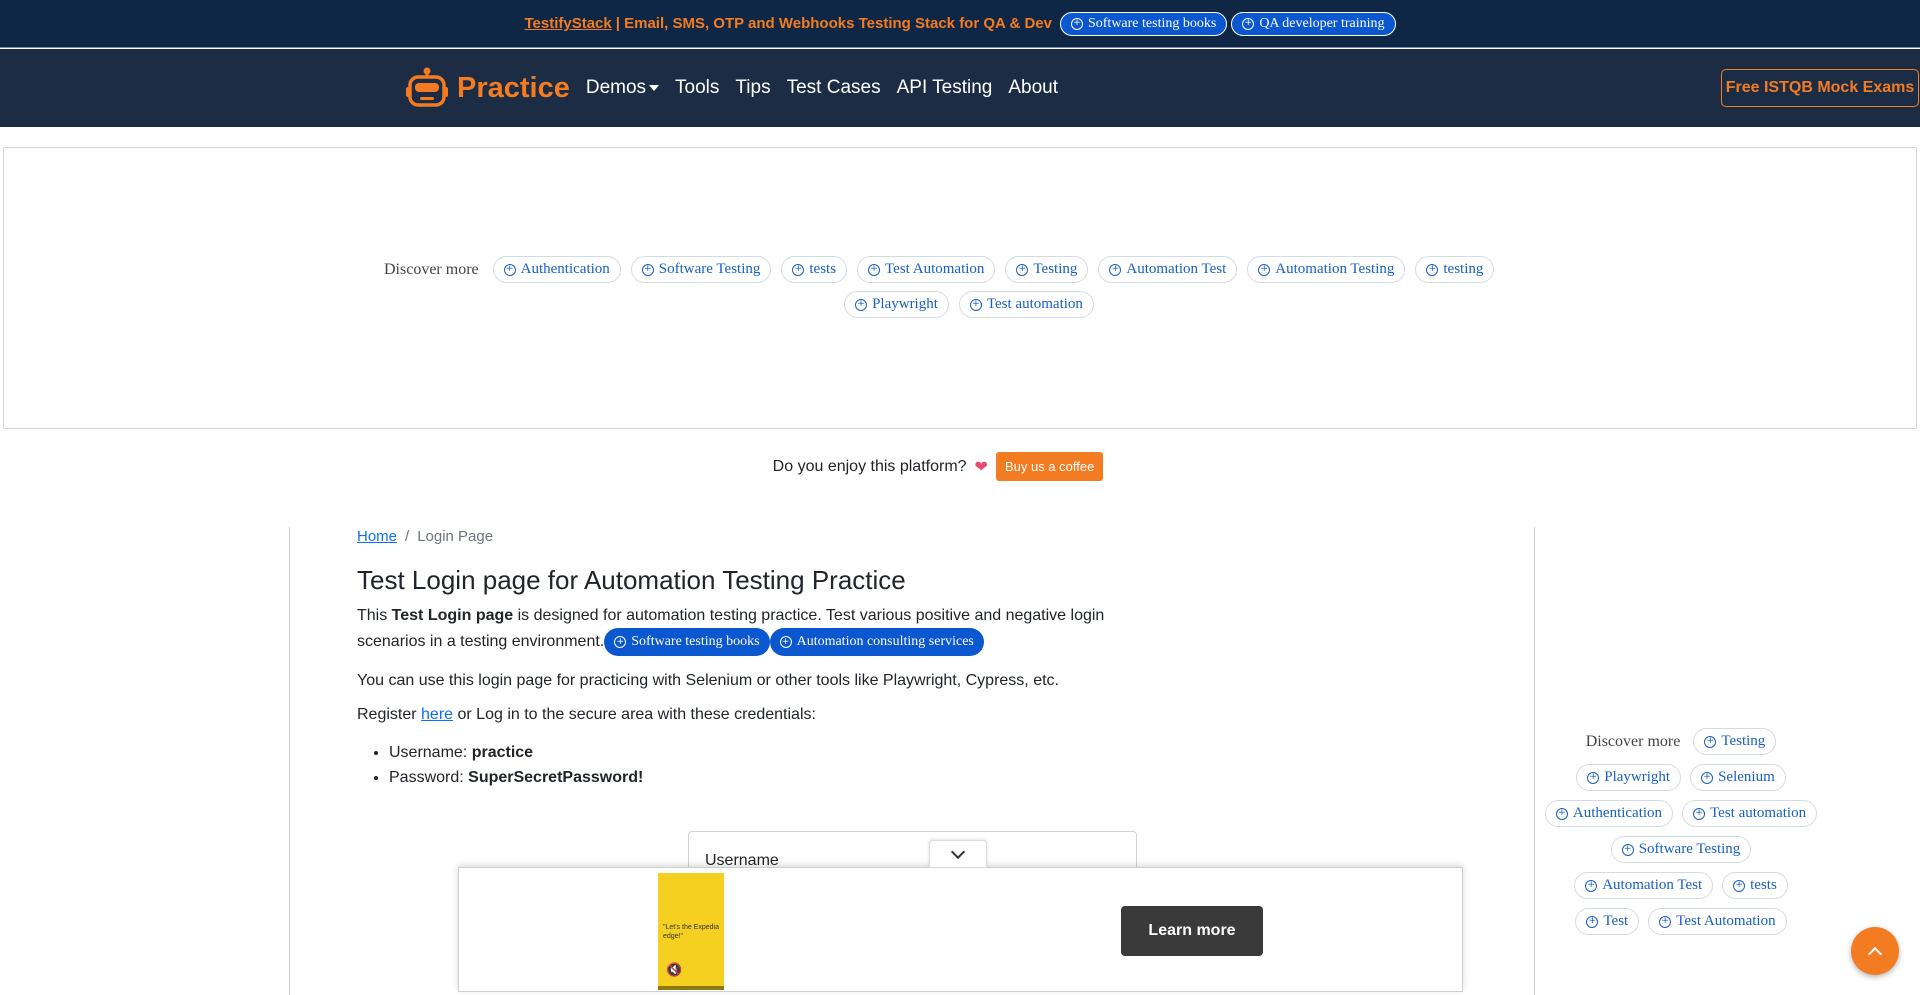 The image size is (1920, 995). I want to click on breadcrumb-home-link: Home, so click(377, 536).